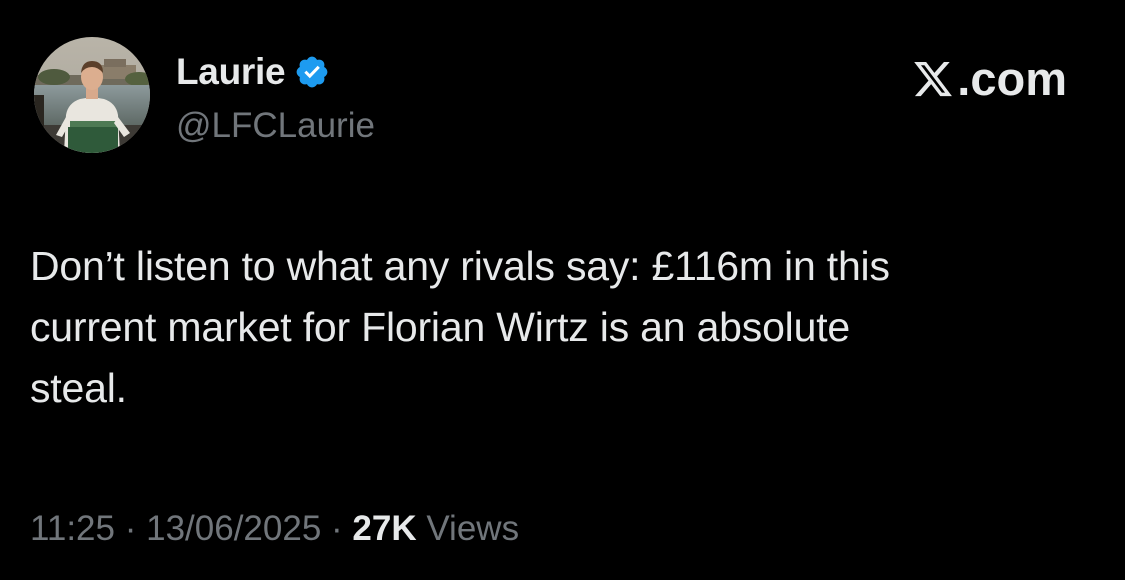 The width and height of the screenshot is (1125, 580). Describe the element at coordinates (1012, 78) in the screenshot. I see `brand-suffix: .com` at that location.